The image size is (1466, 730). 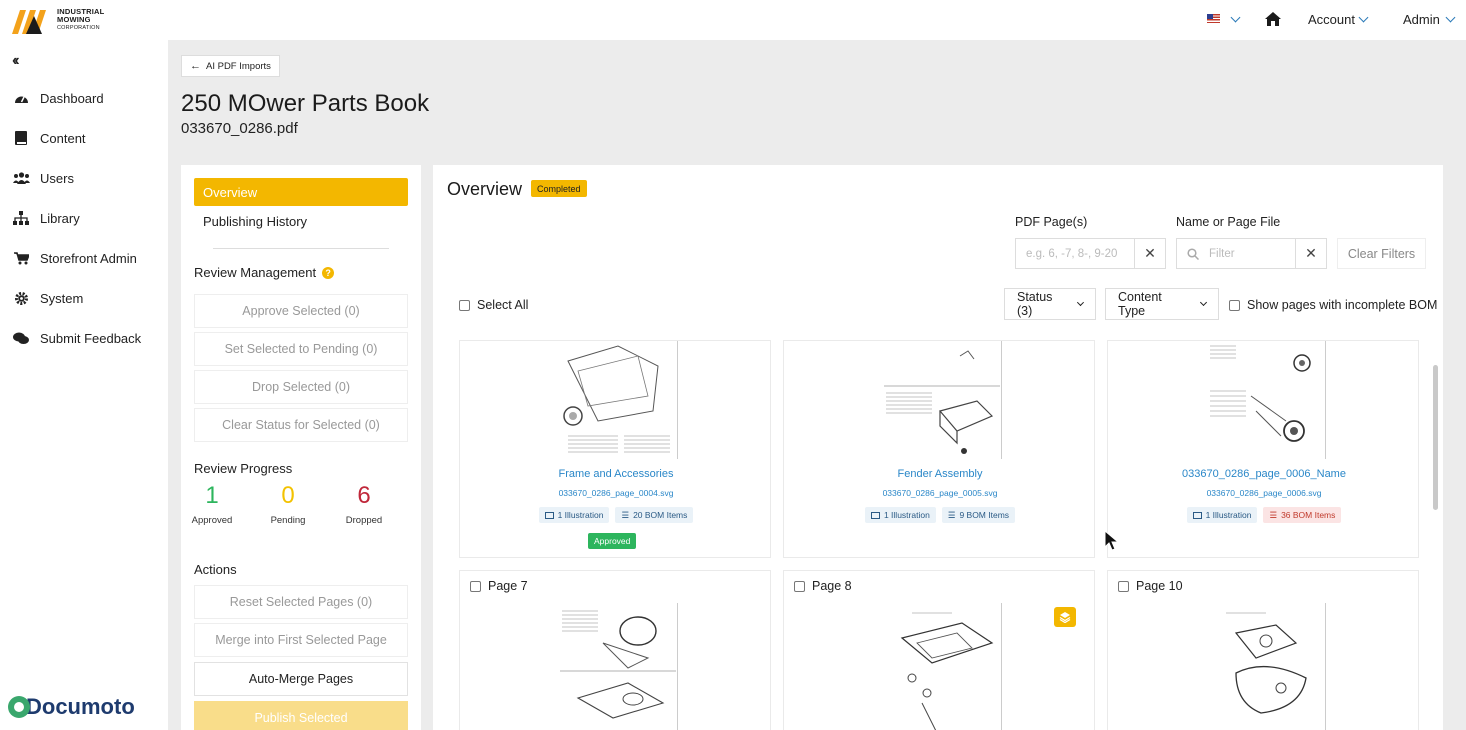 What do you see at coordinates (1363, 17) in the screenshot?
I see `account-chevron-down-icon` at bounding box center [1363, 17].